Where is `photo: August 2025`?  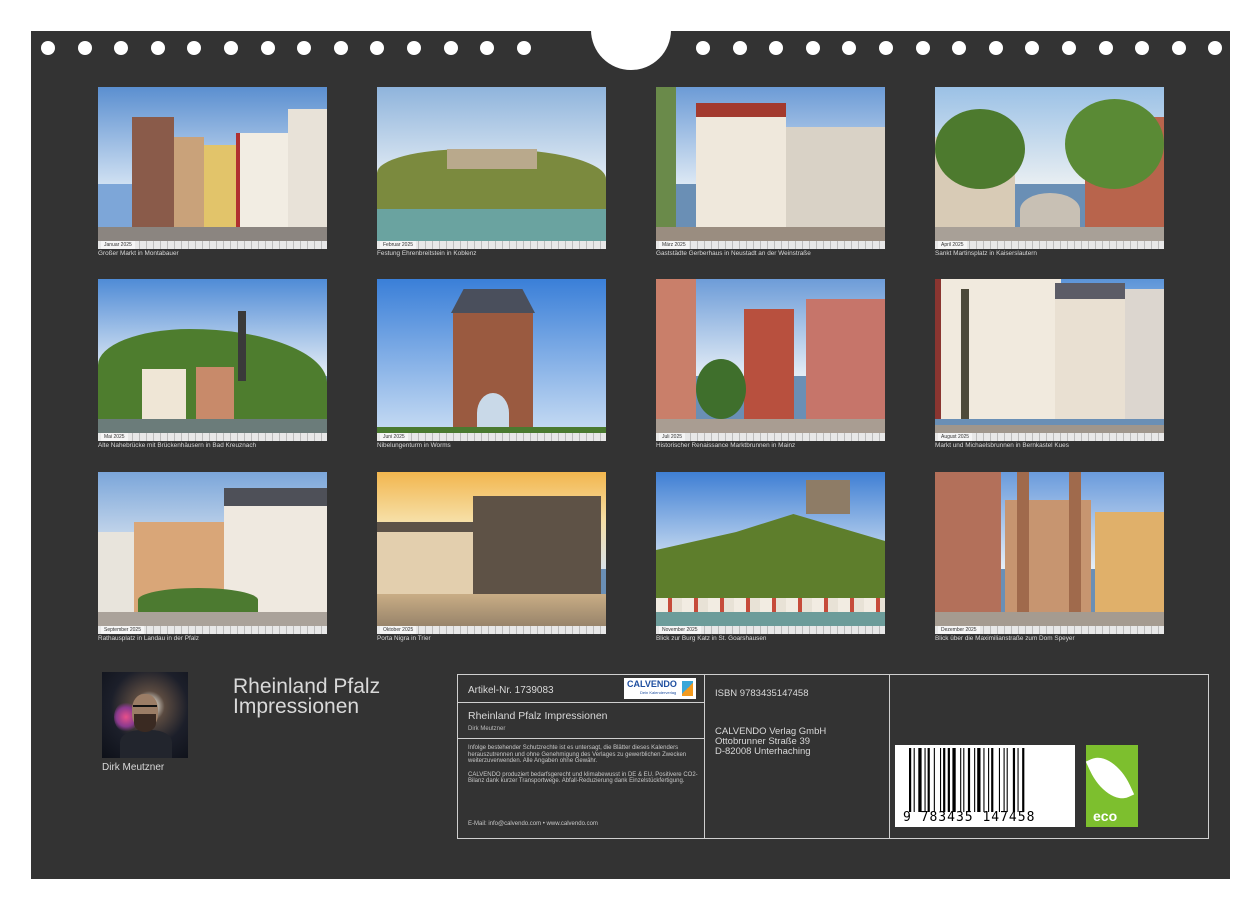
photo: August 2025 is located at coordinates (1049, 360).